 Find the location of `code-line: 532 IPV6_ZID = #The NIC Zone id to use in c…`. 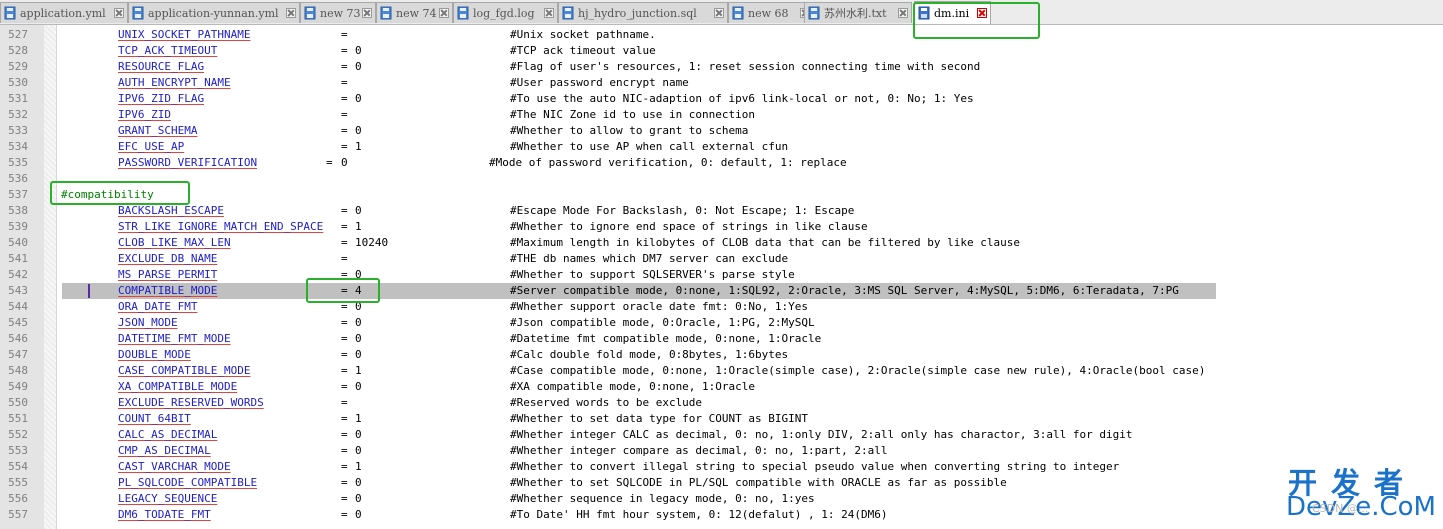

code-line: 532 IPV6_ZID = #The NIC Zone id to use in c… is located at coordinates (721, 115).